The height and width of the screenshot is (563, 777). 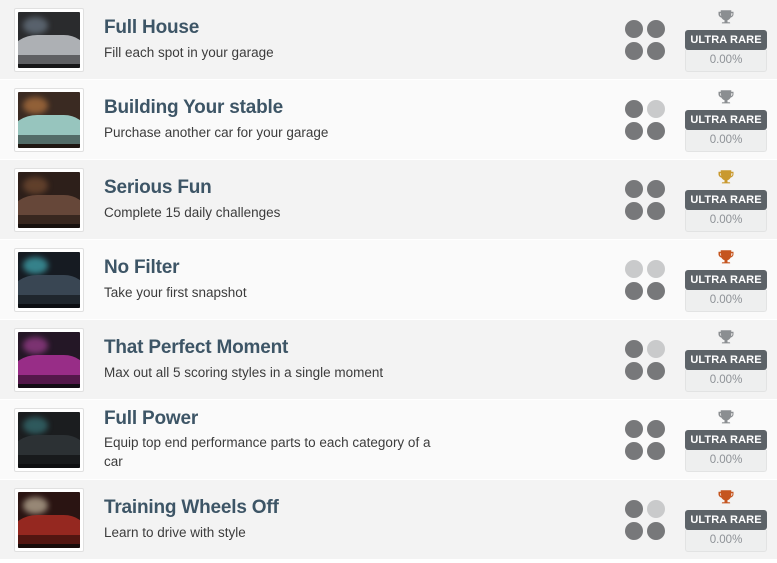 What do you see at coordinates (354, 199) in the screenshot?
I see `trophy-info: Serious Fun Complete 15 daily challenges` at bounding box center [354, 199].